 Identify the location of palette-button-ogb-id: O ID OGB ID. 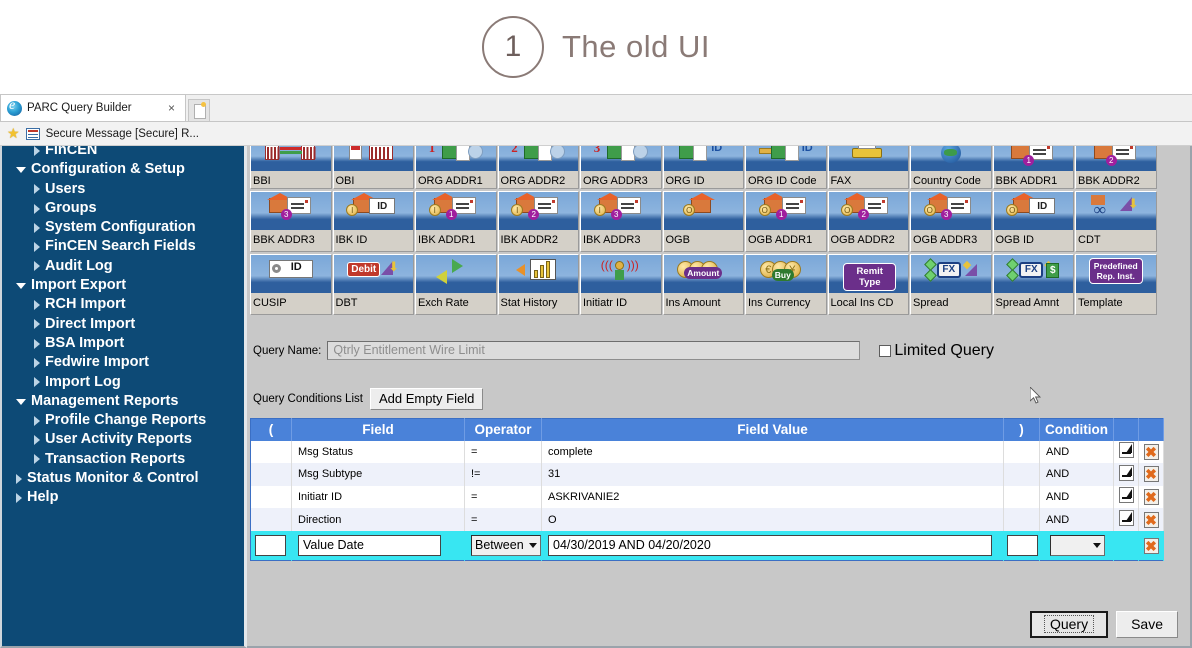
(1033, 221).